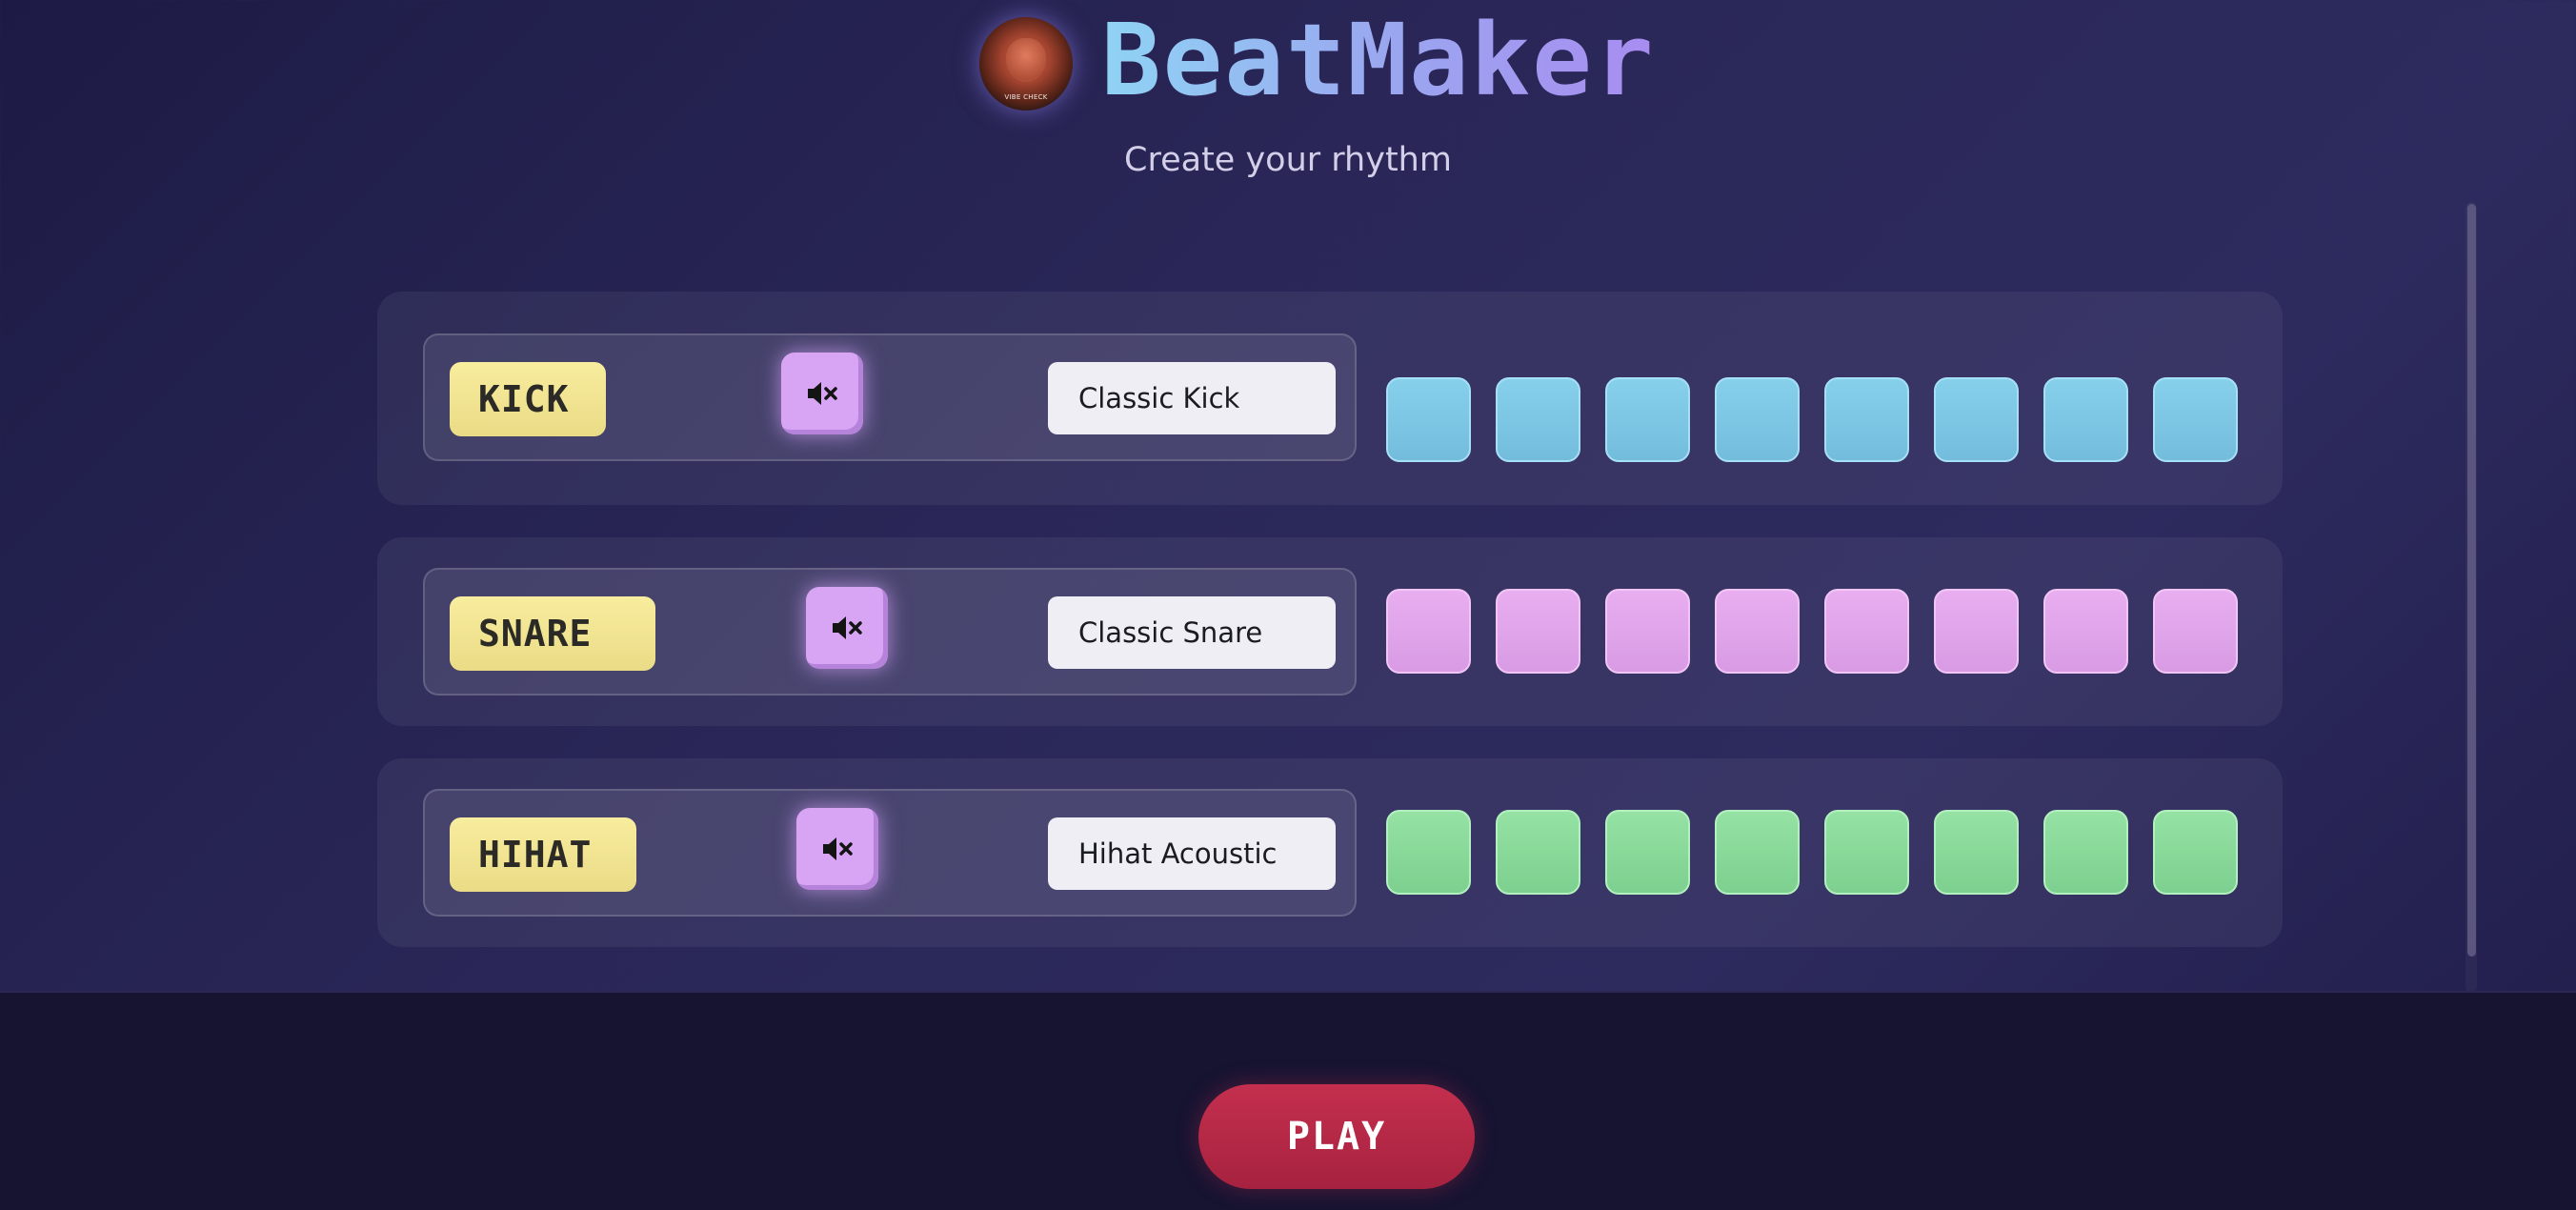 The image size is (2576, 1210). I want to click on track-kick: KICK Classic Kick, so click(1330, 398).